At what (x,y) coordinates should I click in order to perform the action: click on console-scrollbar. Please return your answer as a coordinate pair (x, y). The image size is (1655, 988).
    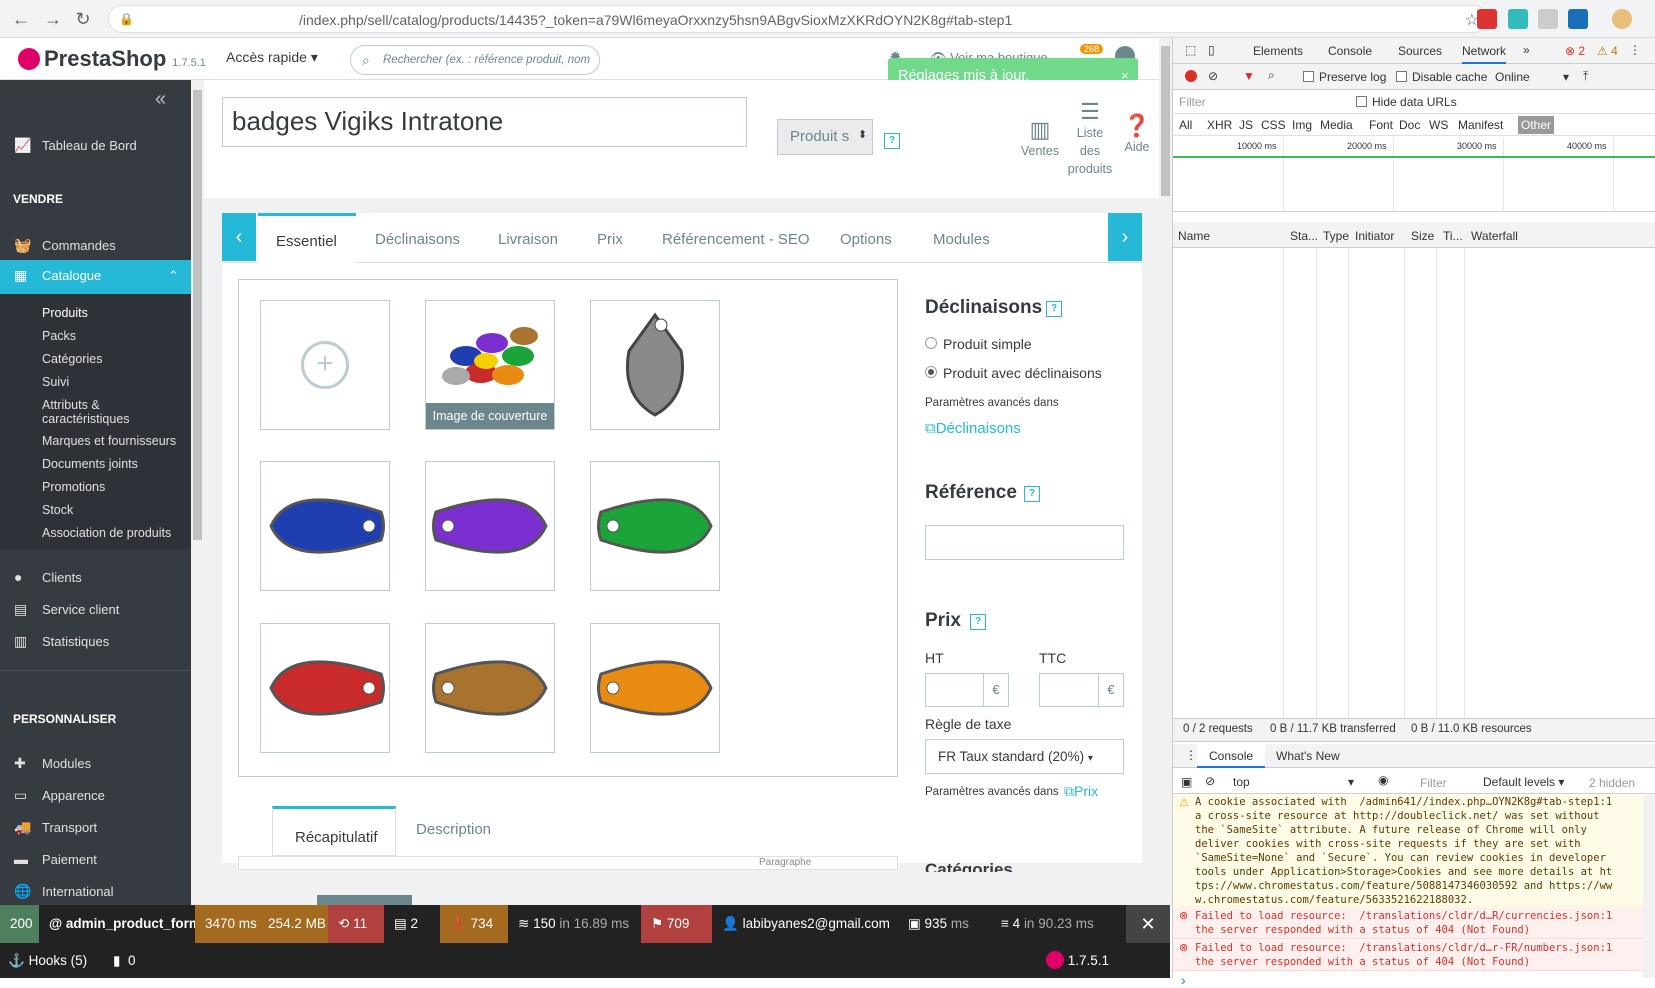
    Looking at the image, I should click on (1649, 886).